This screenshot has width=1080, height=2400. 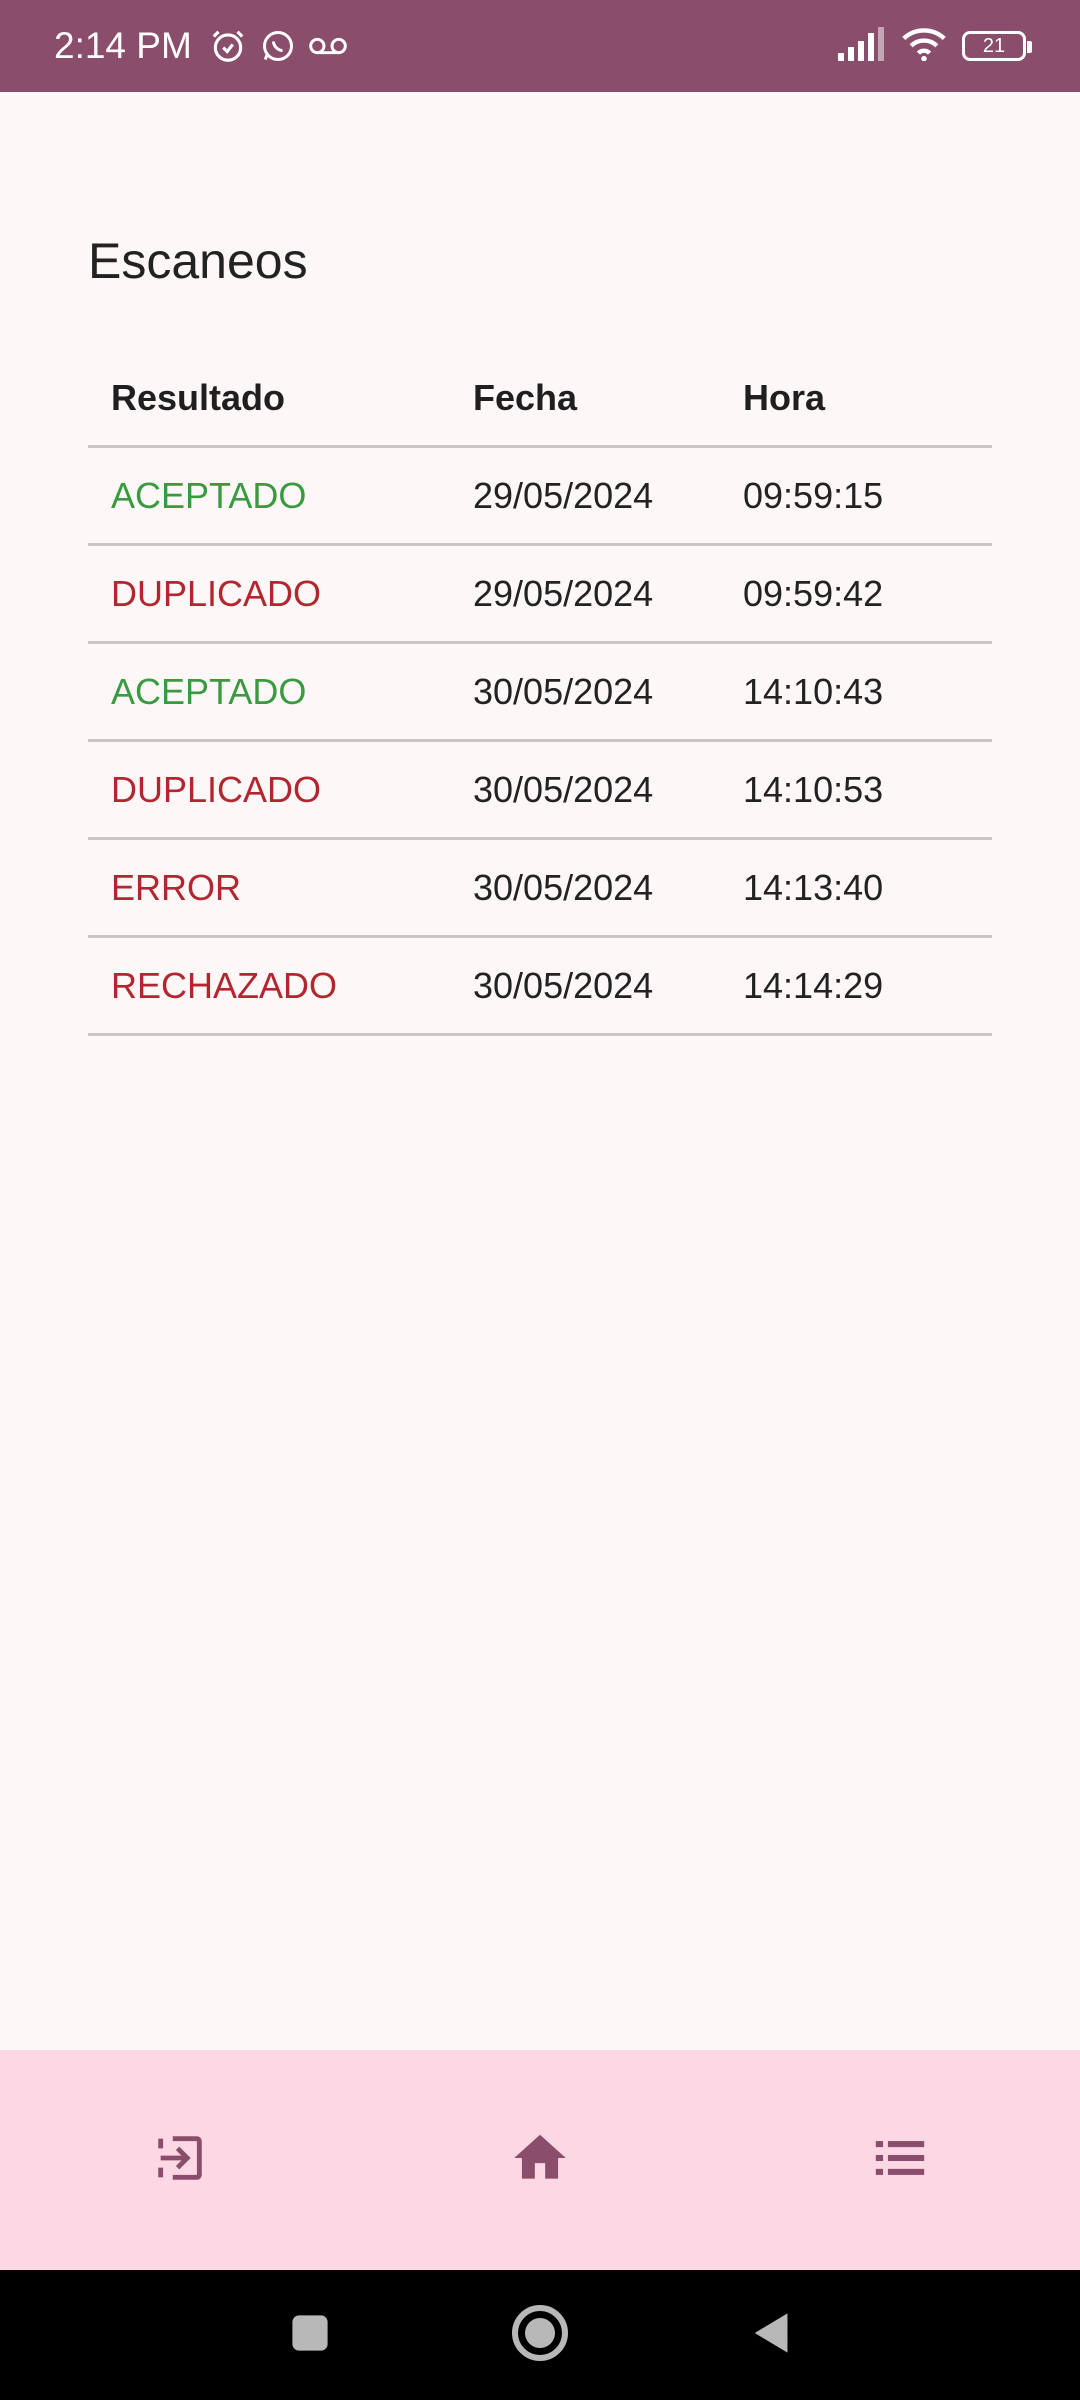 I want to click on status-time: 2:14 PM, so click(x=123, y=45).